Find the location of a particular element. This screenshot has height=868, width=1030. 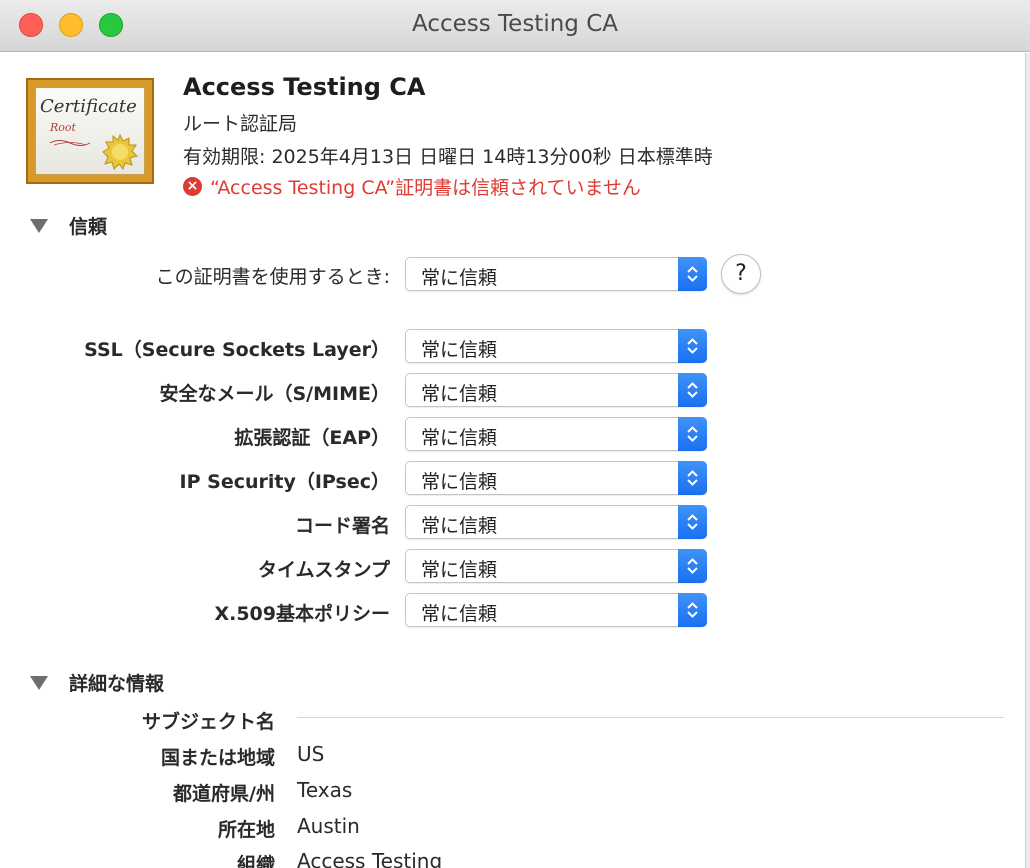

trust-row-label: X.509基本ポリシー is located at coordinates (302, 614).